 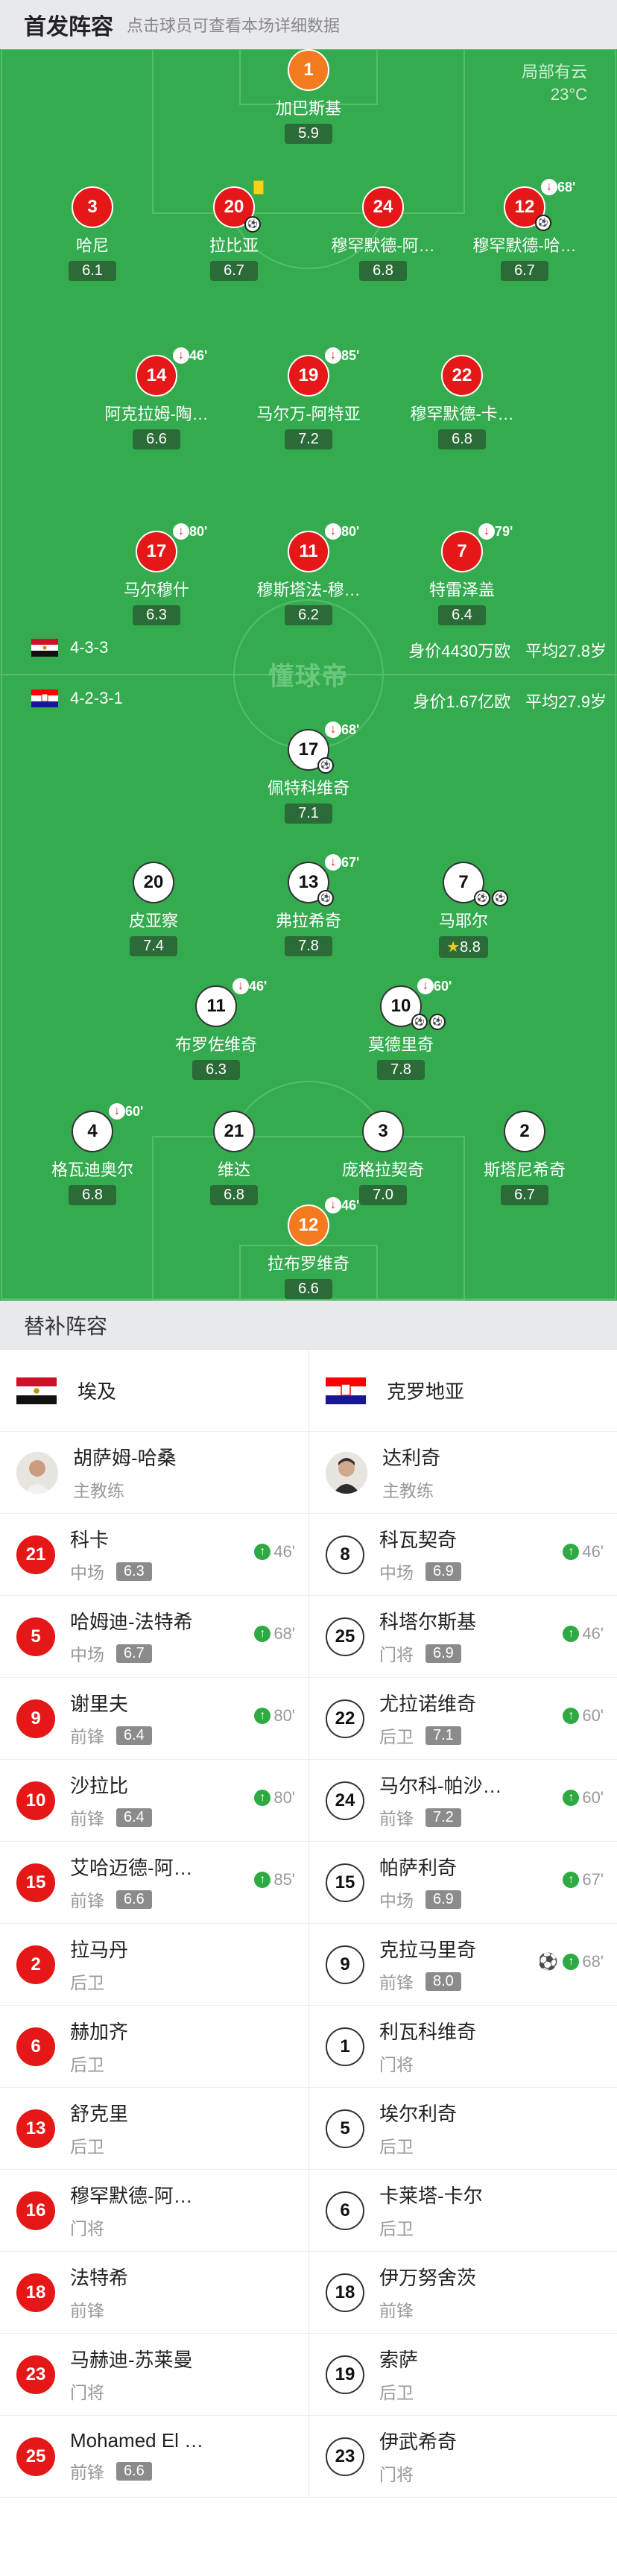 What do you see at coordinates (156, 398) in the screenshot?
I see `player-home-14: 14 ↓ 46' 阿克拉姆-陶… 6.6` at bounding box center [156, 398].